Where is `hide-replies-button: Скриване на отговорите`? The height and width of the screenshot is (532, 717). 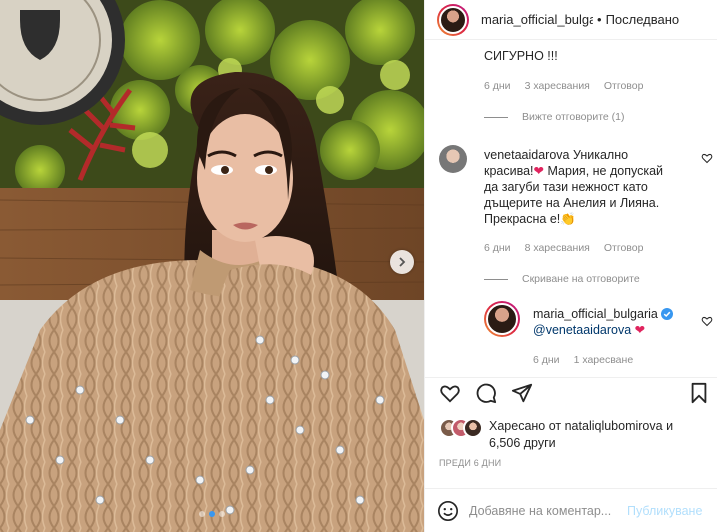 hide-replies-button: Скриване на отговорите is located at coordinates (562, 279).